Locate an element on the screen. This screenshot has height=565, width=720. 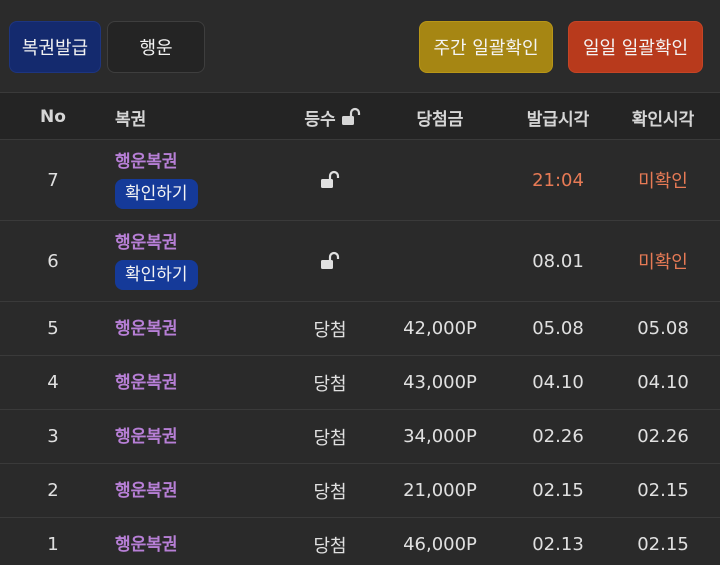
issue-lottery-button: 복권발급 is located at coordinates (55, 47).